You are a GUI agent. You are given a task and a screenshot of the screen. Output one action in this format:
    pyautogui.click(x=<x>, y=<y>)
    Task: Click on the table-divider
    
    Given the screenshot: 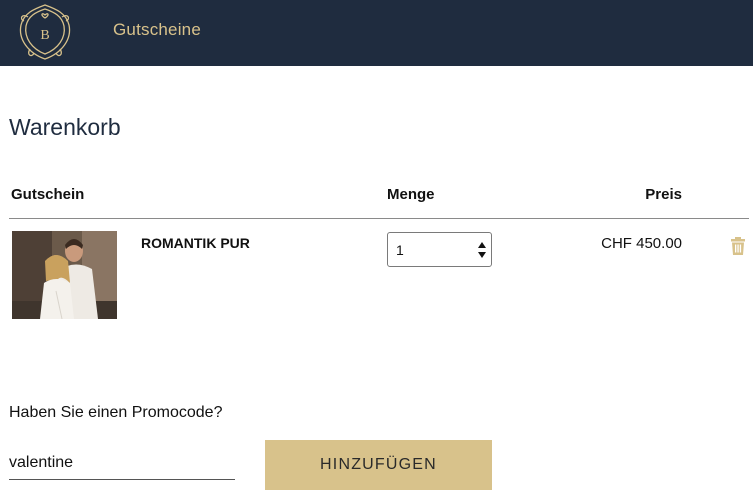 What is the action you would take?
    pyautogui.click(x=379, y=218)
    